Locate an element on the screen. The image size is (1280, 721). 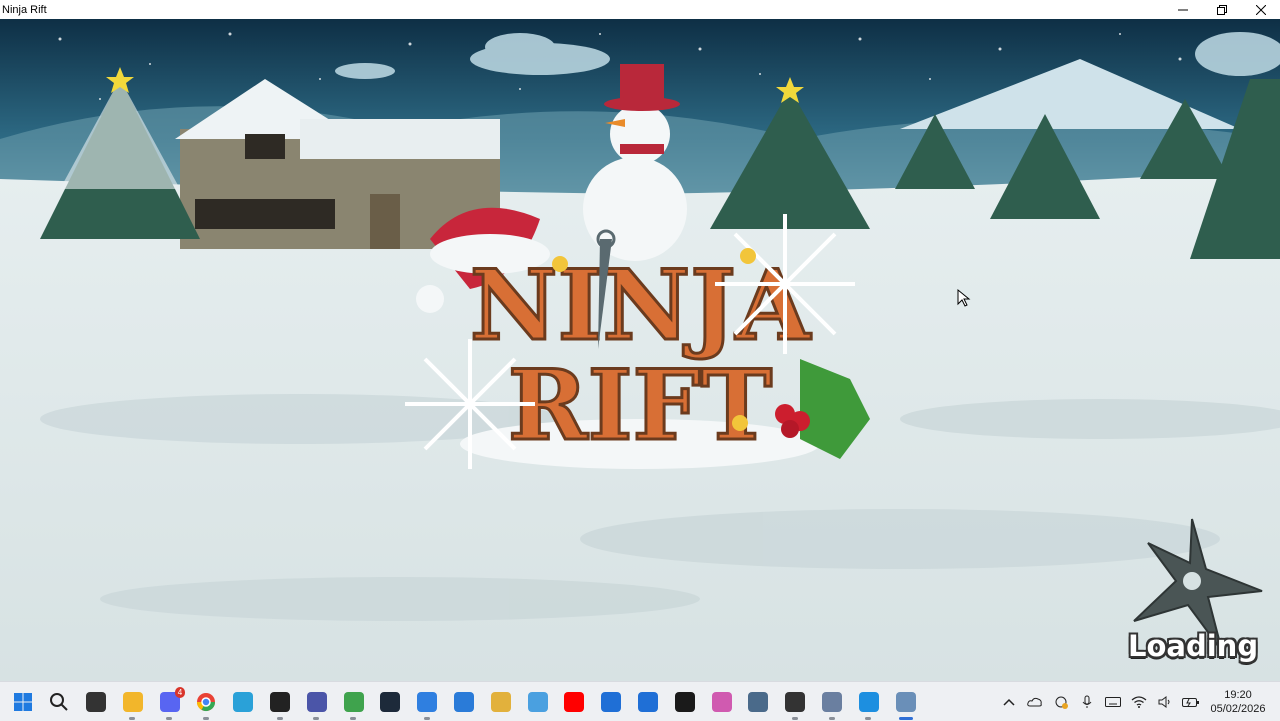
system-tray: 19:20 05/02/2026 is located at coordinates (1140, 701).